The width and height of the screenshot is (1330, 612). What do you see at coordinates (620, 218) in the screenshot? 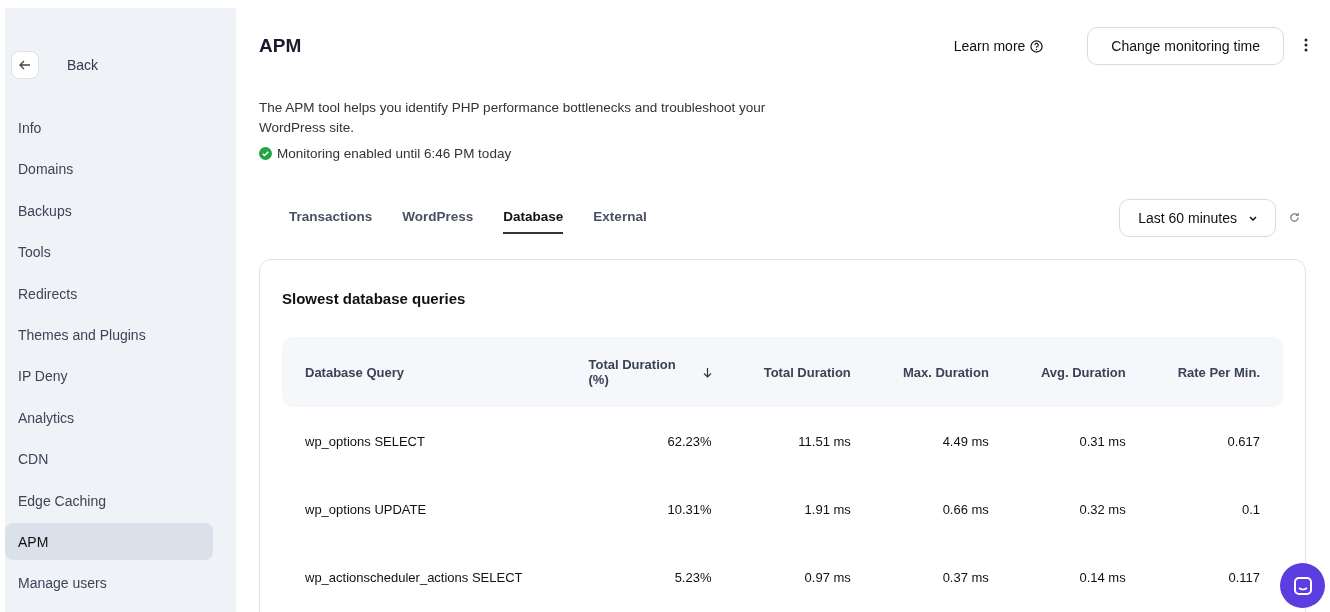
I see `tab: External` at bounding box center [620, 218].